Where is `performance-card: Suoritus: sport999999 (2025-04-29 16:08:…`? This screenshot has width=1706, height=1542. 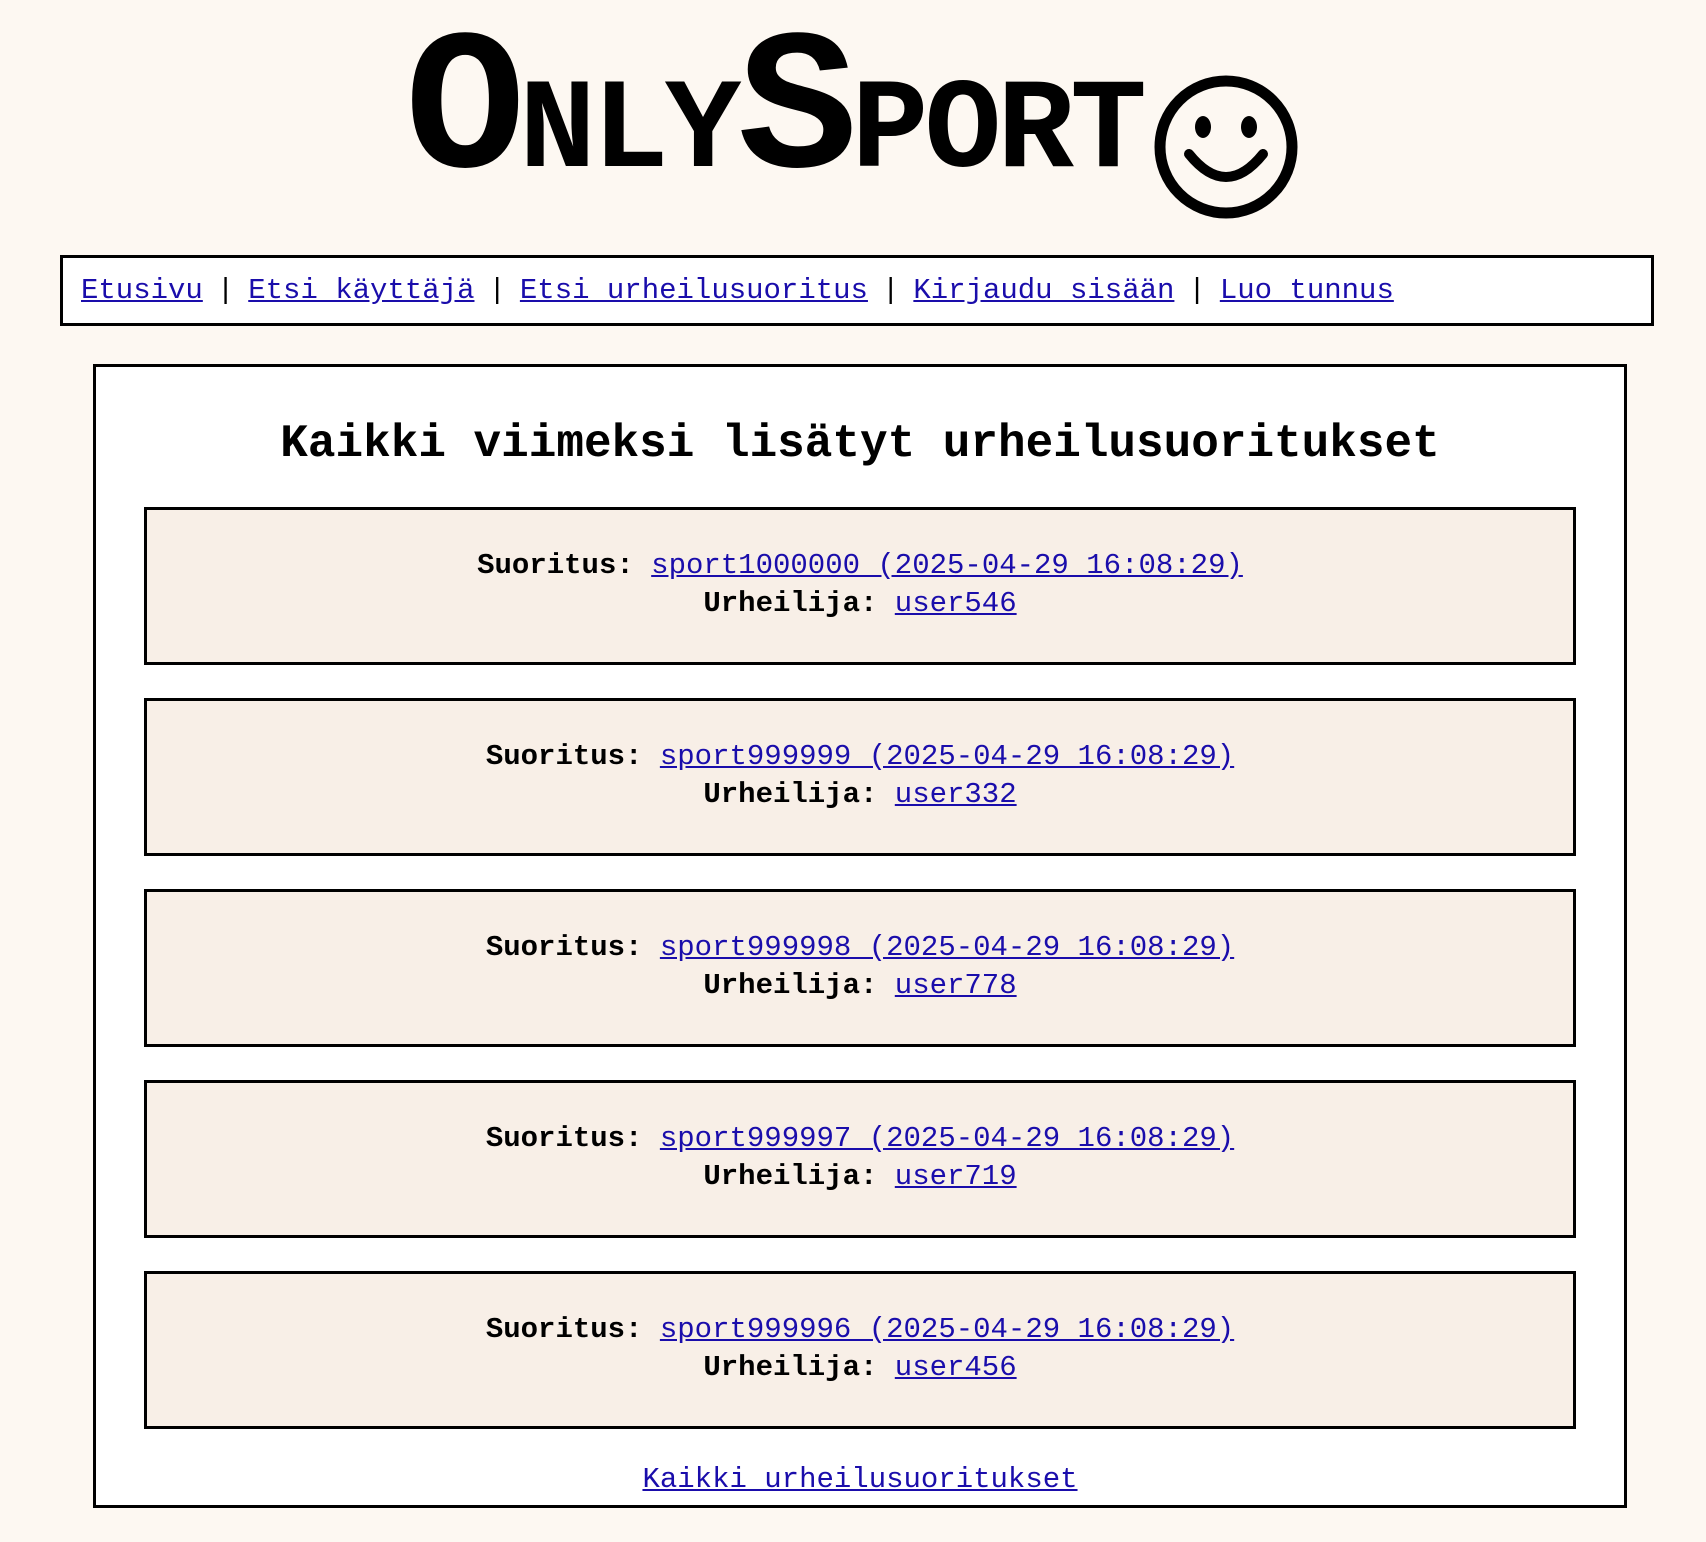 performance-card: Suoritus: sport999999 (2025-04-29 16:08:… is located at coordinates (860, 777).